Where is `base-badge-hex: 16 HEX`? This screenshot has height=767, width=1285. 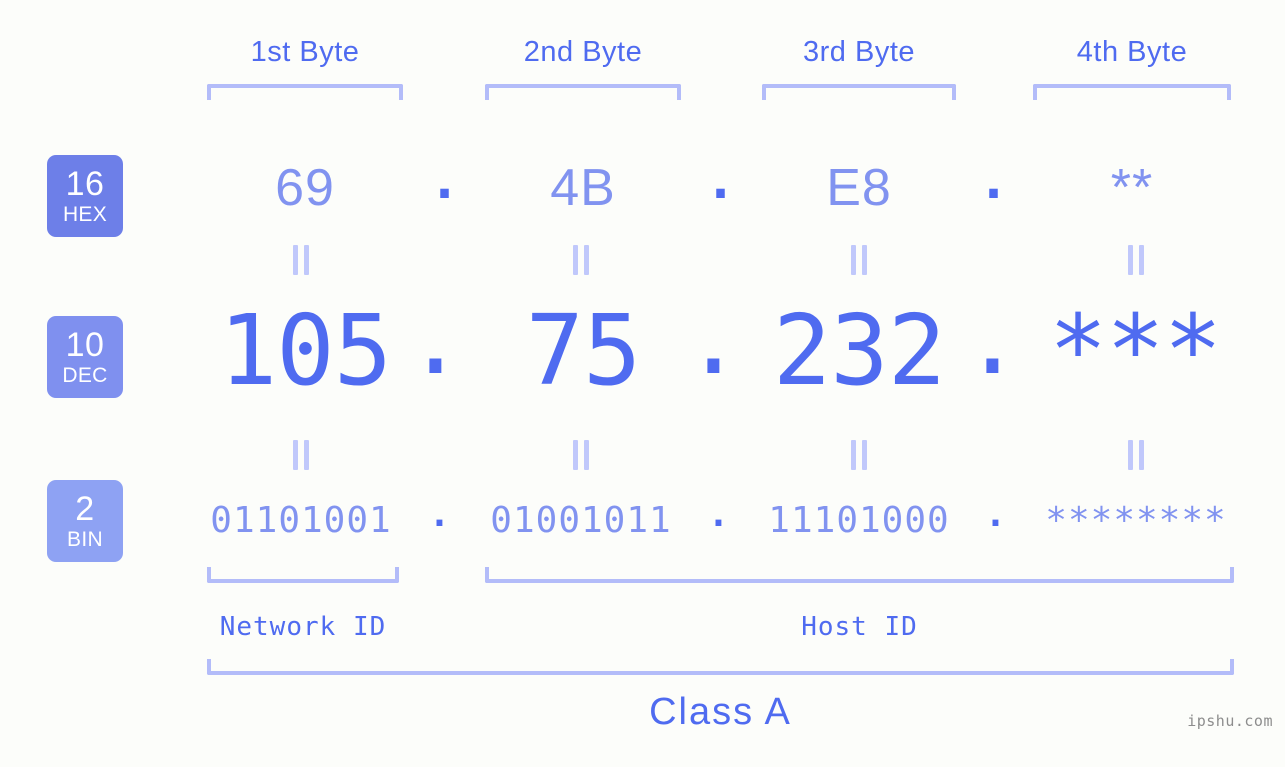 base-badge-hex: 16 HEX is located at coordinates (85, 196).